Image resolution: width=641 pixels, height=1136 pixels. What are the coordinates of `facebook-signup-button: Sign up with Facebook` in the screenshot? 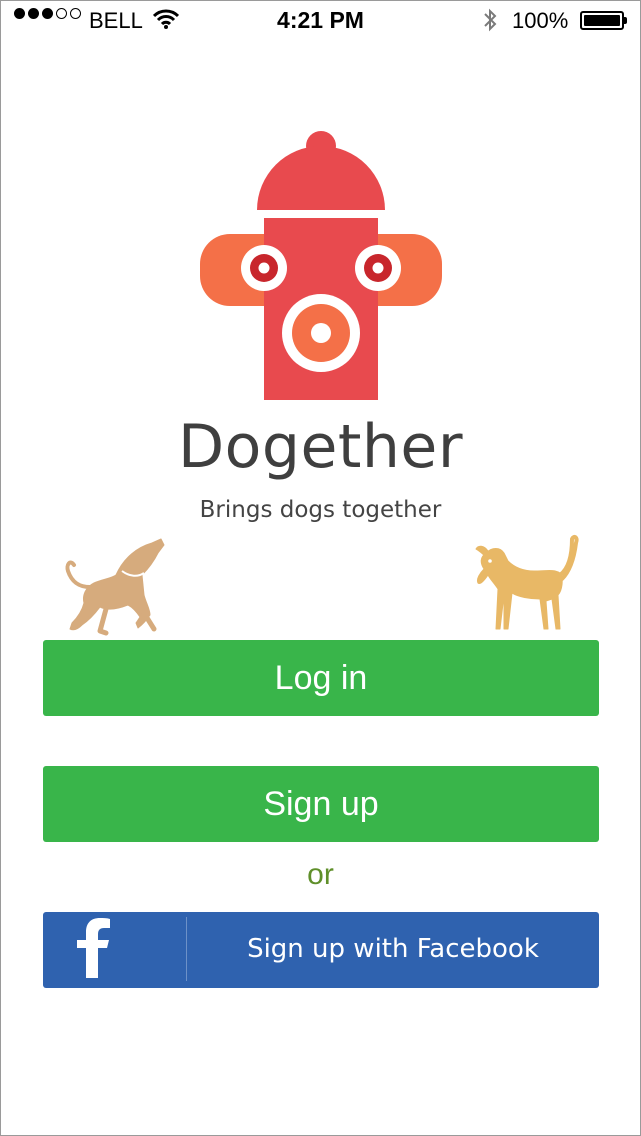 It's located at (321, 950).